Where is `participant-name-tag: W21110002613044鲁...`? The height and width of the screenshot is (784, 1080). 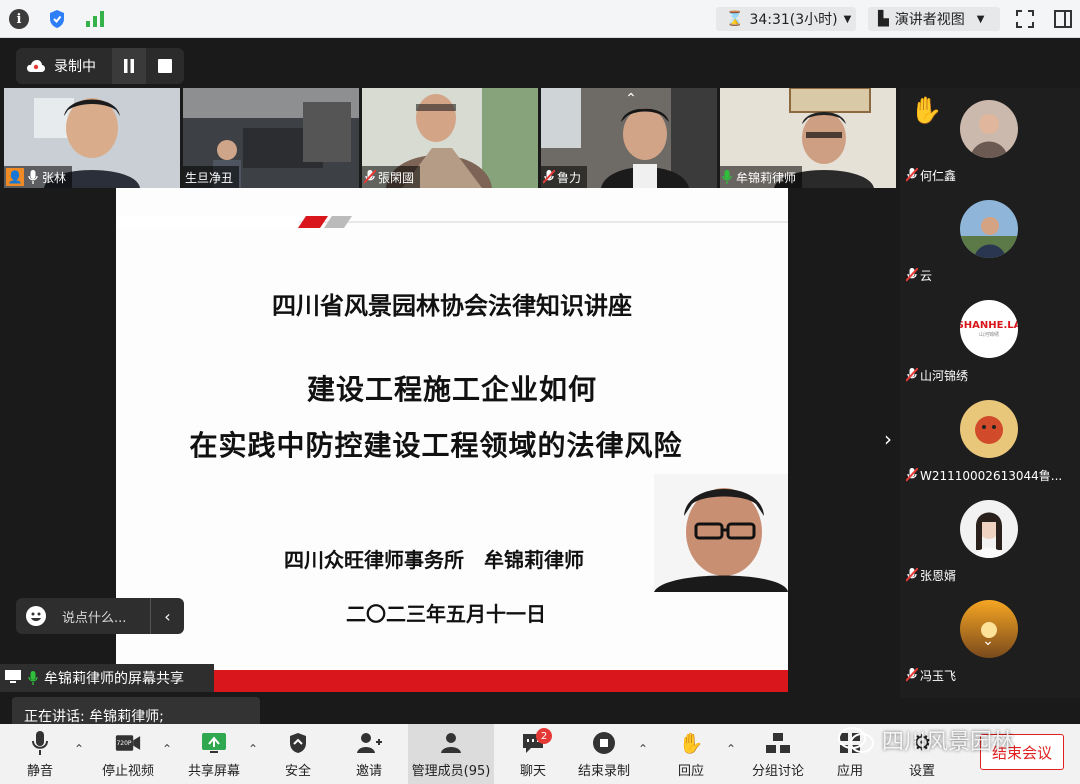
participant-name-tag: W21110002613044鲁... is located at coordinates (983, 475).